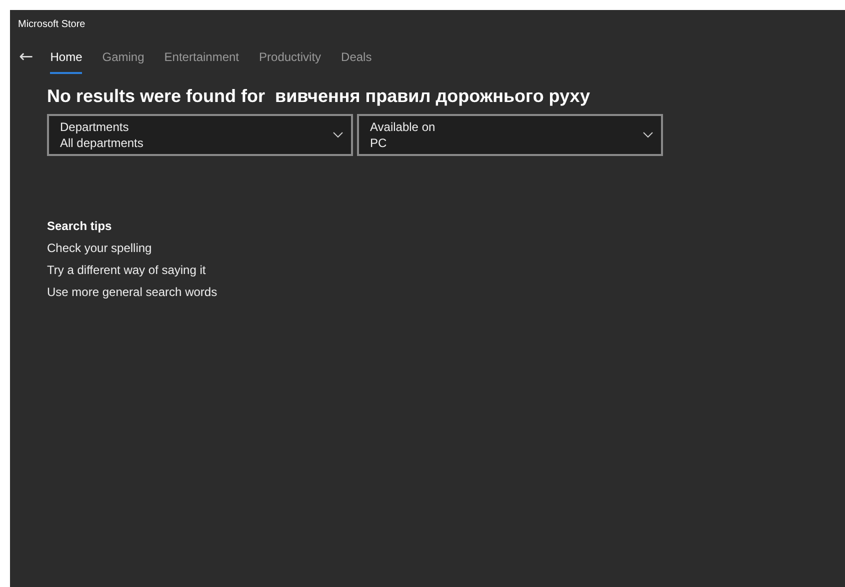 The width and height of the screenshot is (845, 587). Describe the element at coordinates (202, 59) in the screenshot. I see `nav-tab: Entertainment` at that location.